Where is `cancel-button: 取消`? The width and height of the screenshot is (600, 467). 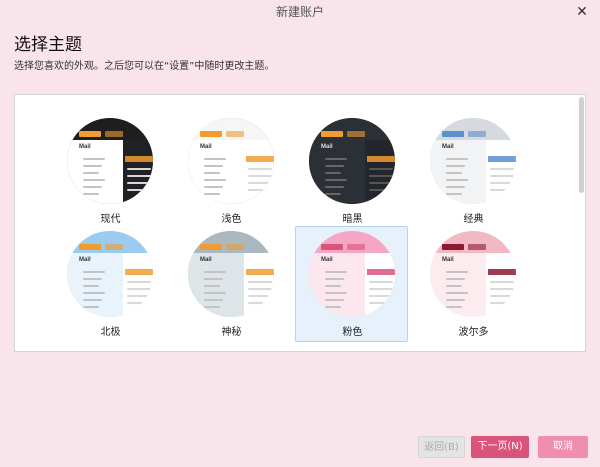 cancel-button: 取消 is located at coordinates (563, 447).